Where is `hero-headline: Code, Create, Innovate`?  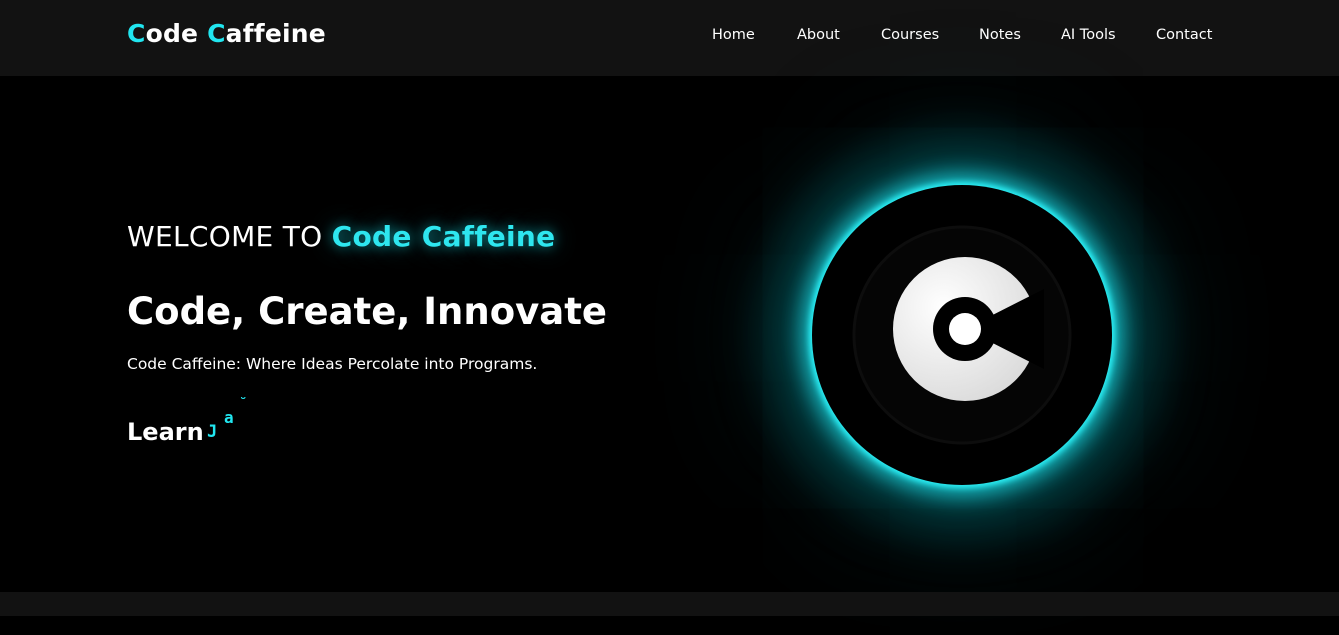
hero-headline: Code, Create, Innovate is located at coordinates (367, 311).